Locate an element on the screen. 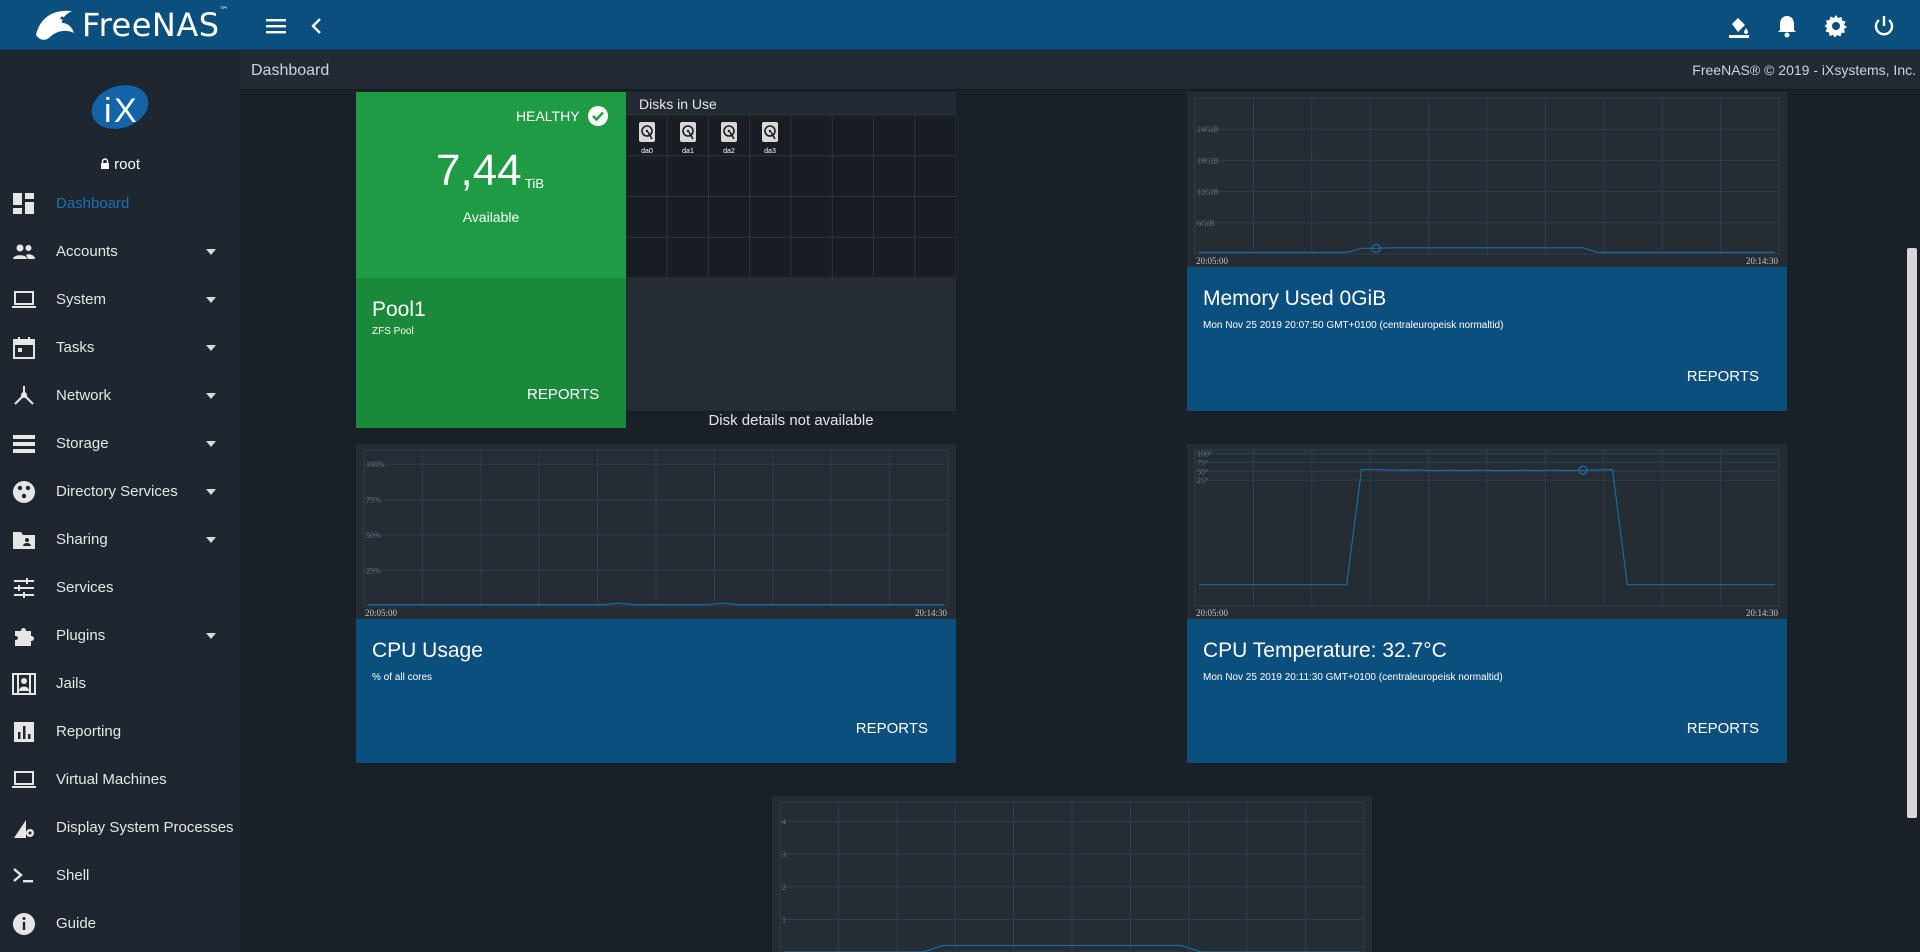 This screenshot has height=952, width=1920. power-button is located at coordinates (1884, 26).